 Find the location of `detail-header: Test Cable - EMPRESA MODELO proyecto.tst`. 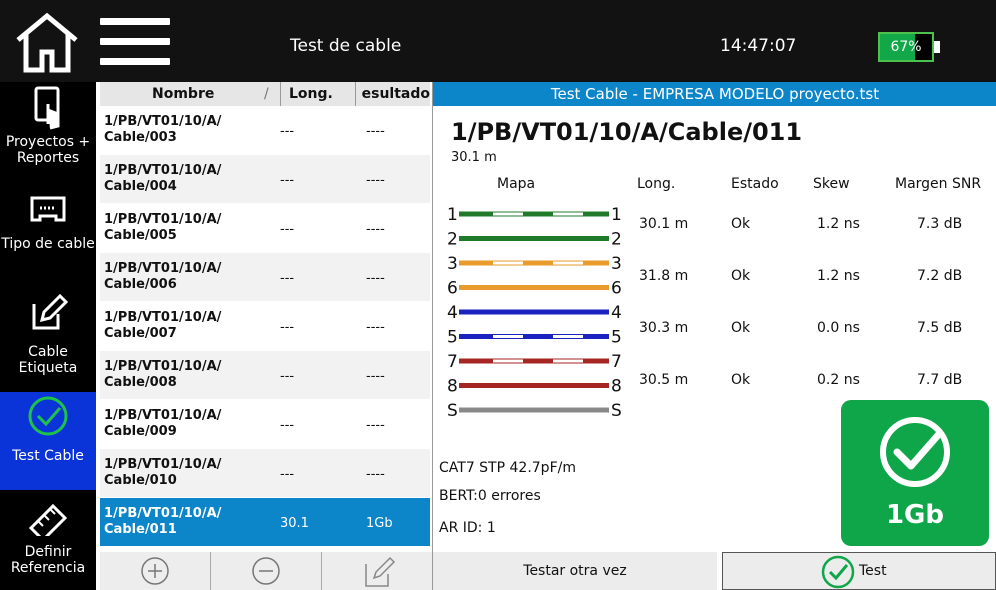

detail-header: Test Cable - EMPRESA MODELO proyecto.tst is located at coordinates (714, 94).